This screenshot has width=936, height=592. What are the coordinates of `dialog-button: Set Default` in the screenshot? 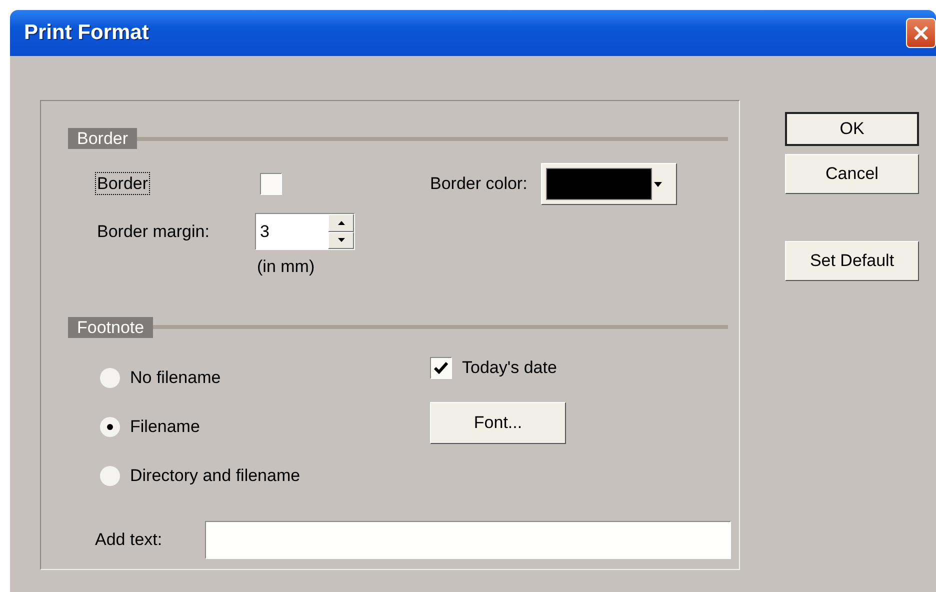 It's located at (852, 261).